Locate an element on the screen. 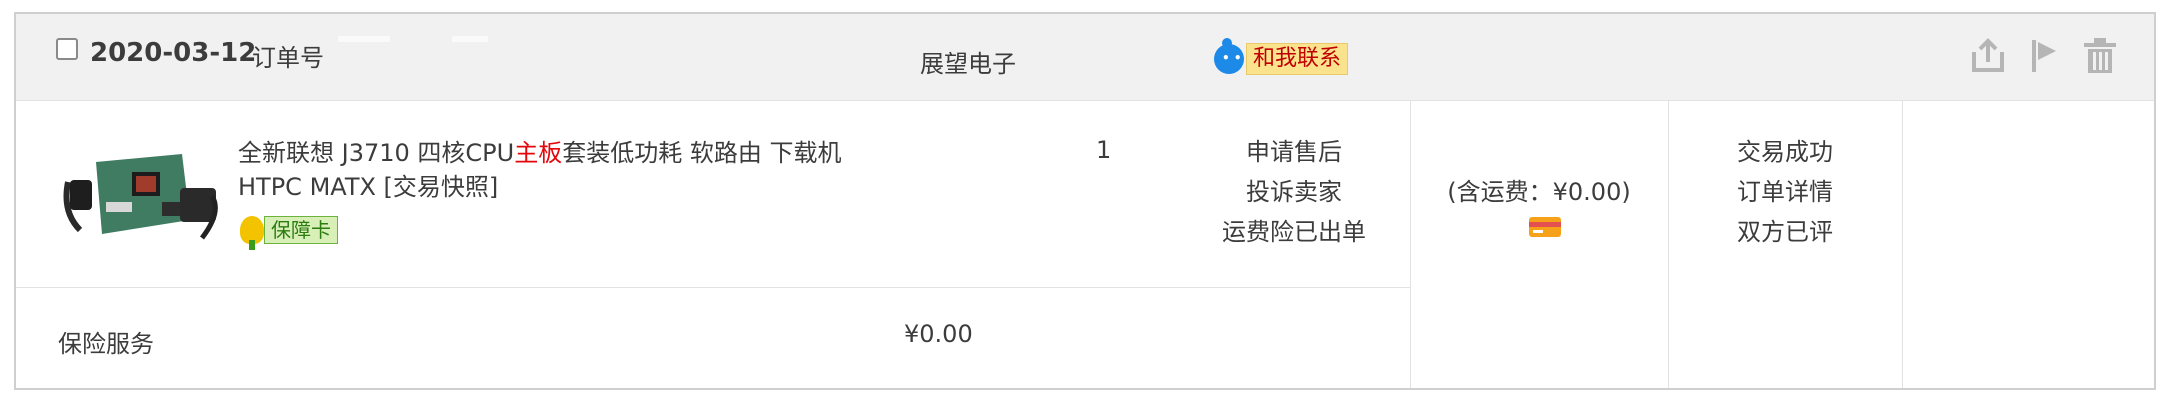 The image size is (2172, 402). trash-icon is located at coordinates (2100, 56).